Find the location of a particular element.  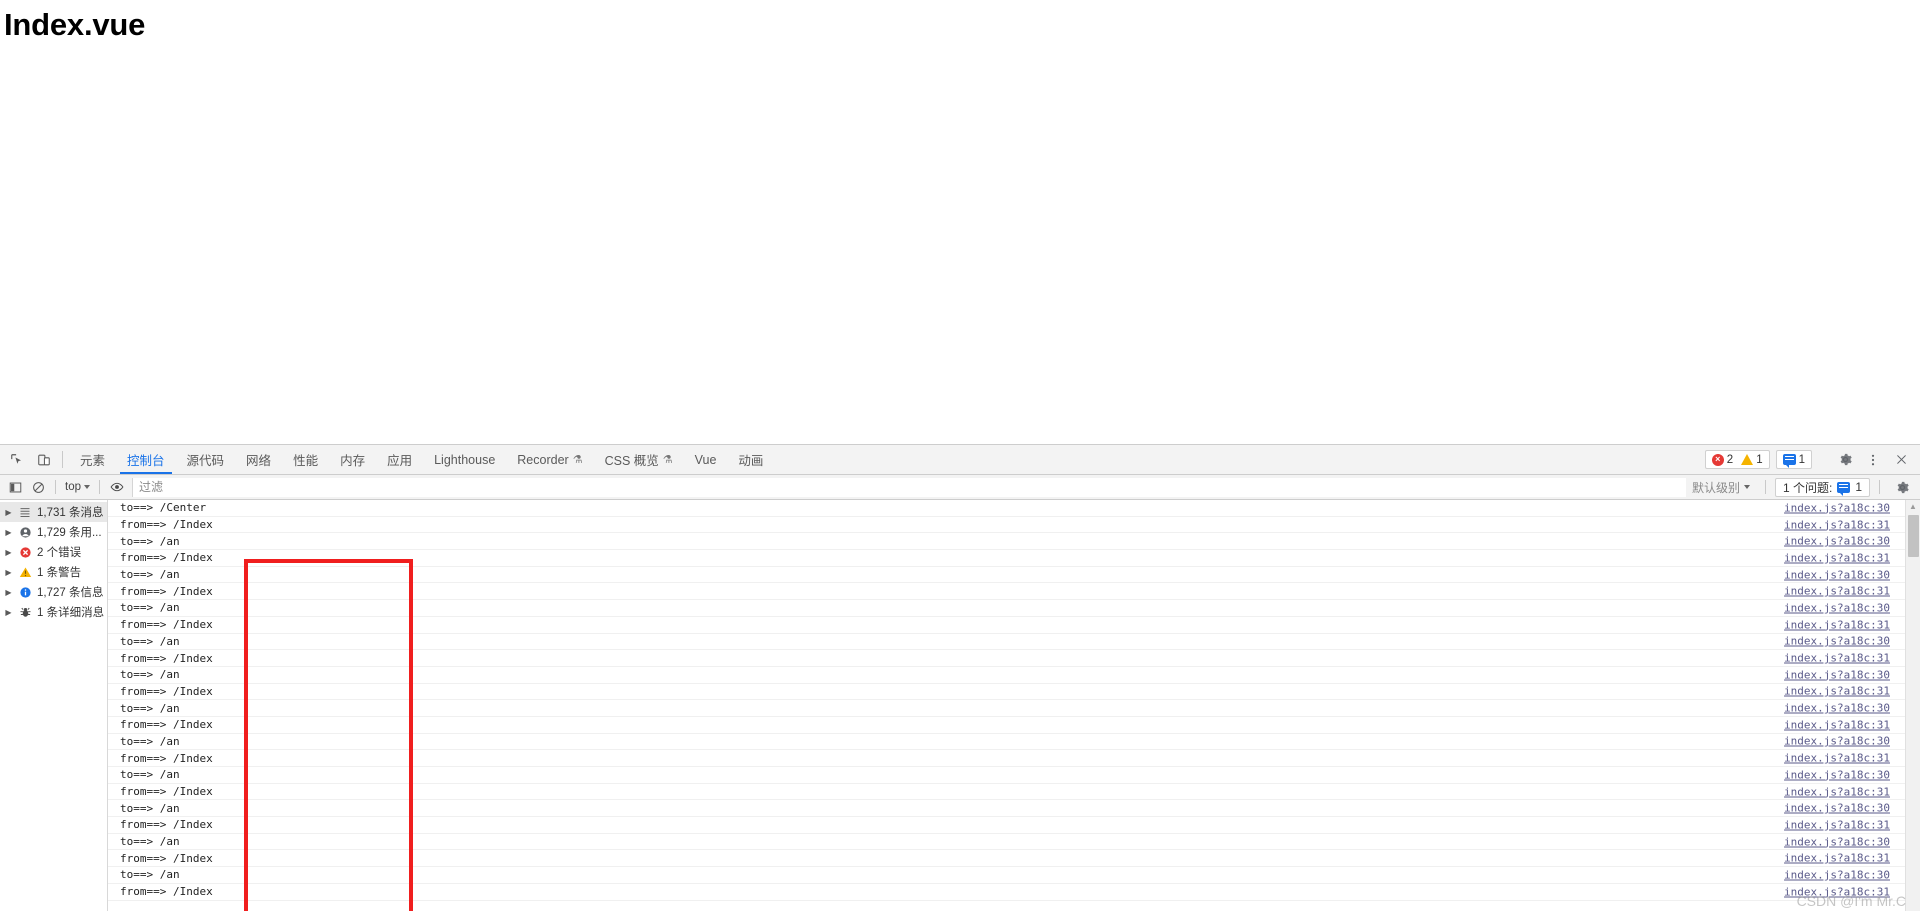

tab-console: 控制台 is located at coordinates (146, 459).